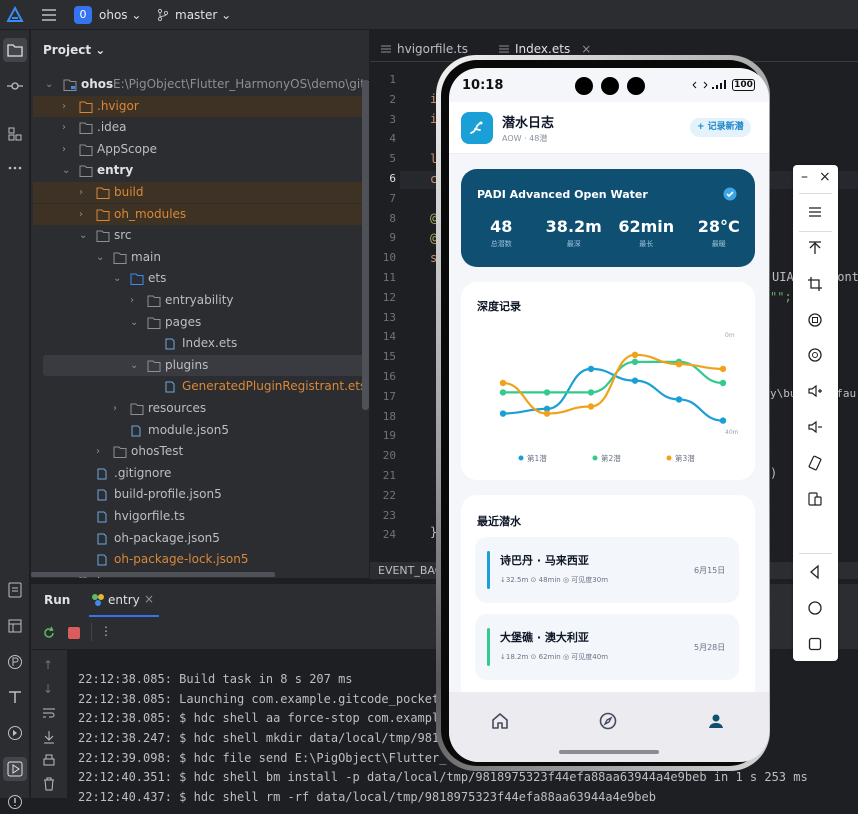  What do you see at coordinates (201, 516) in the screenshot?
I see `tree-file: hvigorfile.ts` at bounding box center [201, 516].